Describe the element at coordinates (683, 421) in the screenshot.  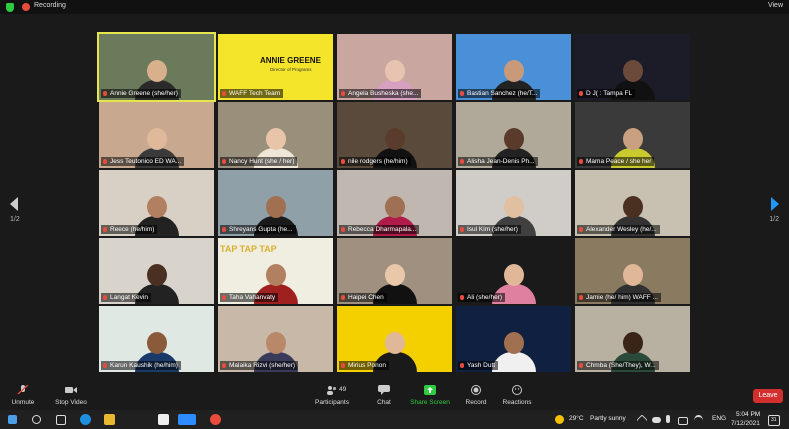
I see `battery-icon` at that location.